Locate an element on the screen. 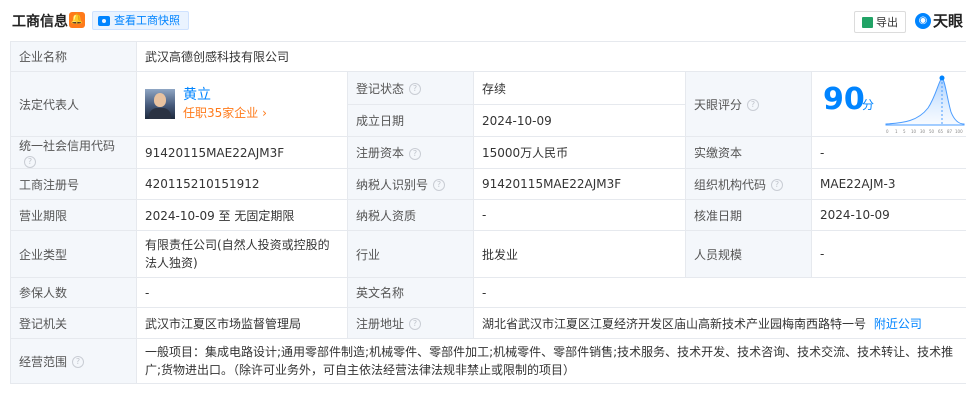 This screenshot has width=966, height=395. export-label: 导出 is located at coordinates (887, 22).